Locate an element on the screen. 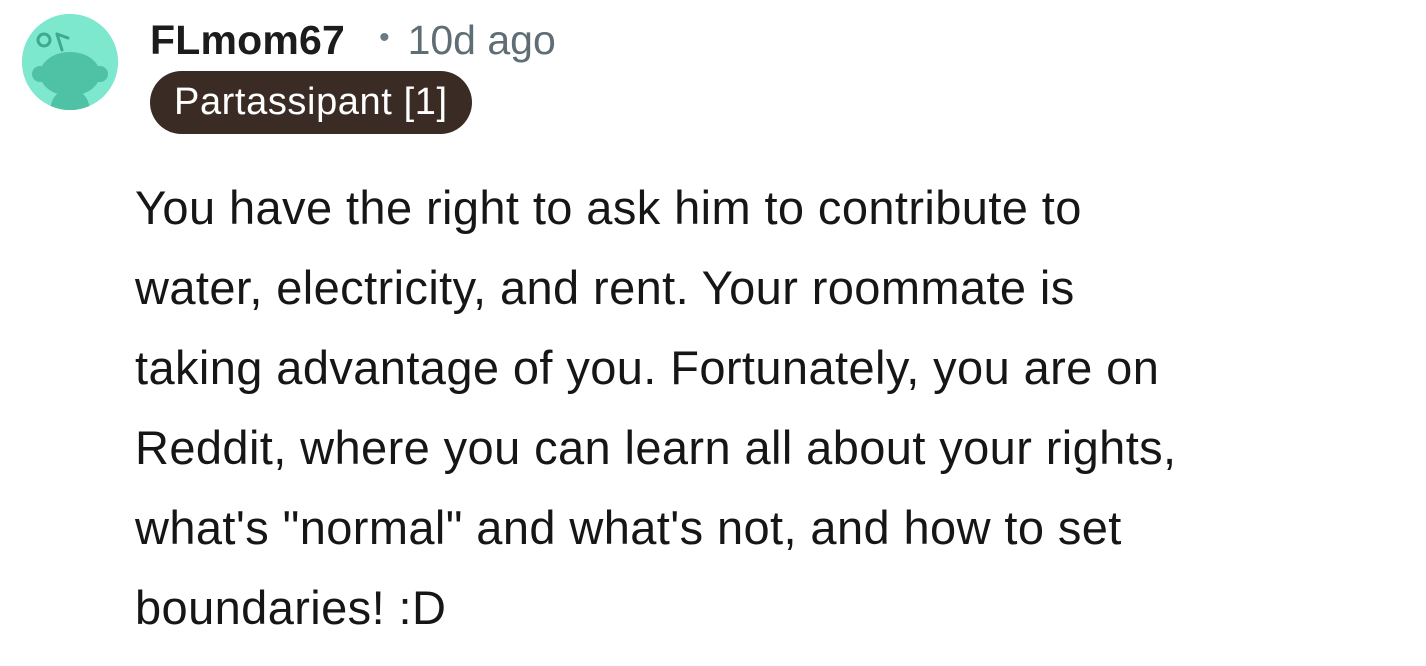  username-link: FLmom67 is located at coordinates (247, 40).